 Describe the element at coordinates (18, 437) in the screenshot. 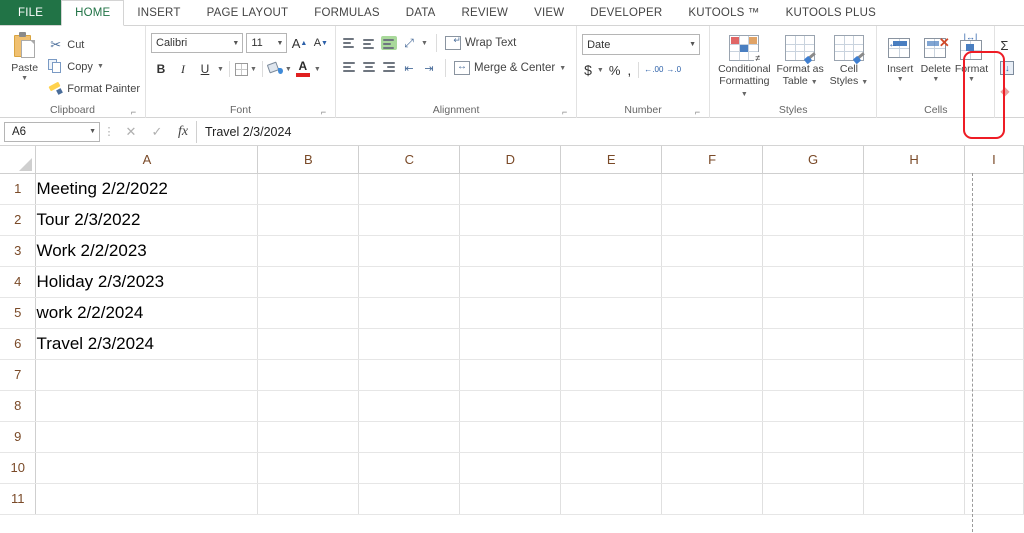

I see `row-header-9: 9` at that location.